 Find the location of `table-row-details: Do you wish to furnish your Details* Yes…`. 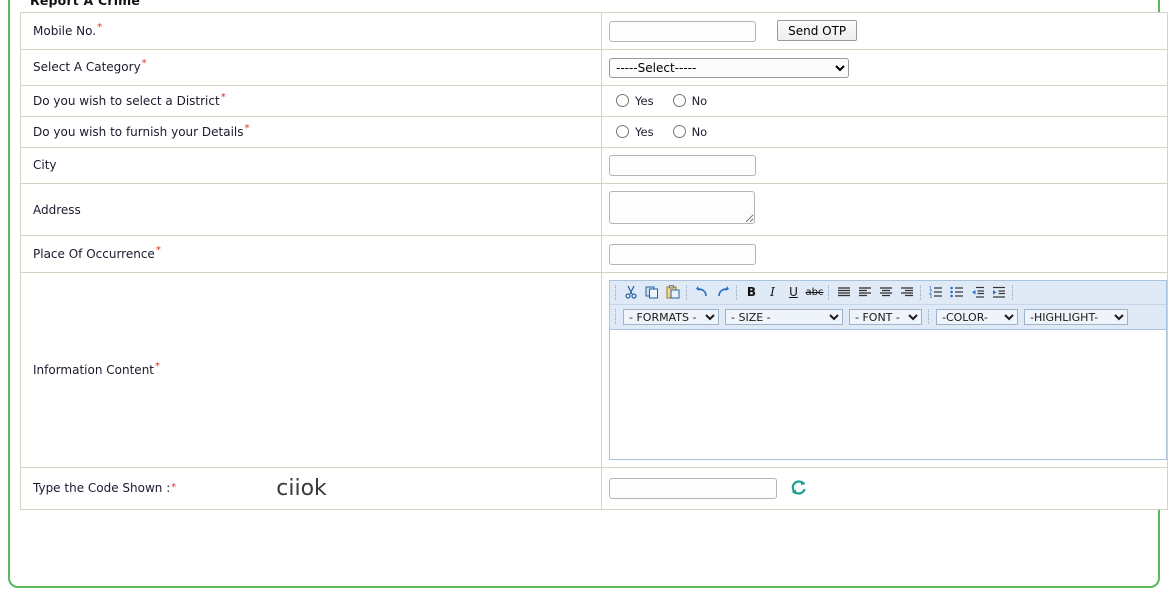

table-row-details: Do you wish to furnish your Details* Yes… is located at coordinates (594, 131).